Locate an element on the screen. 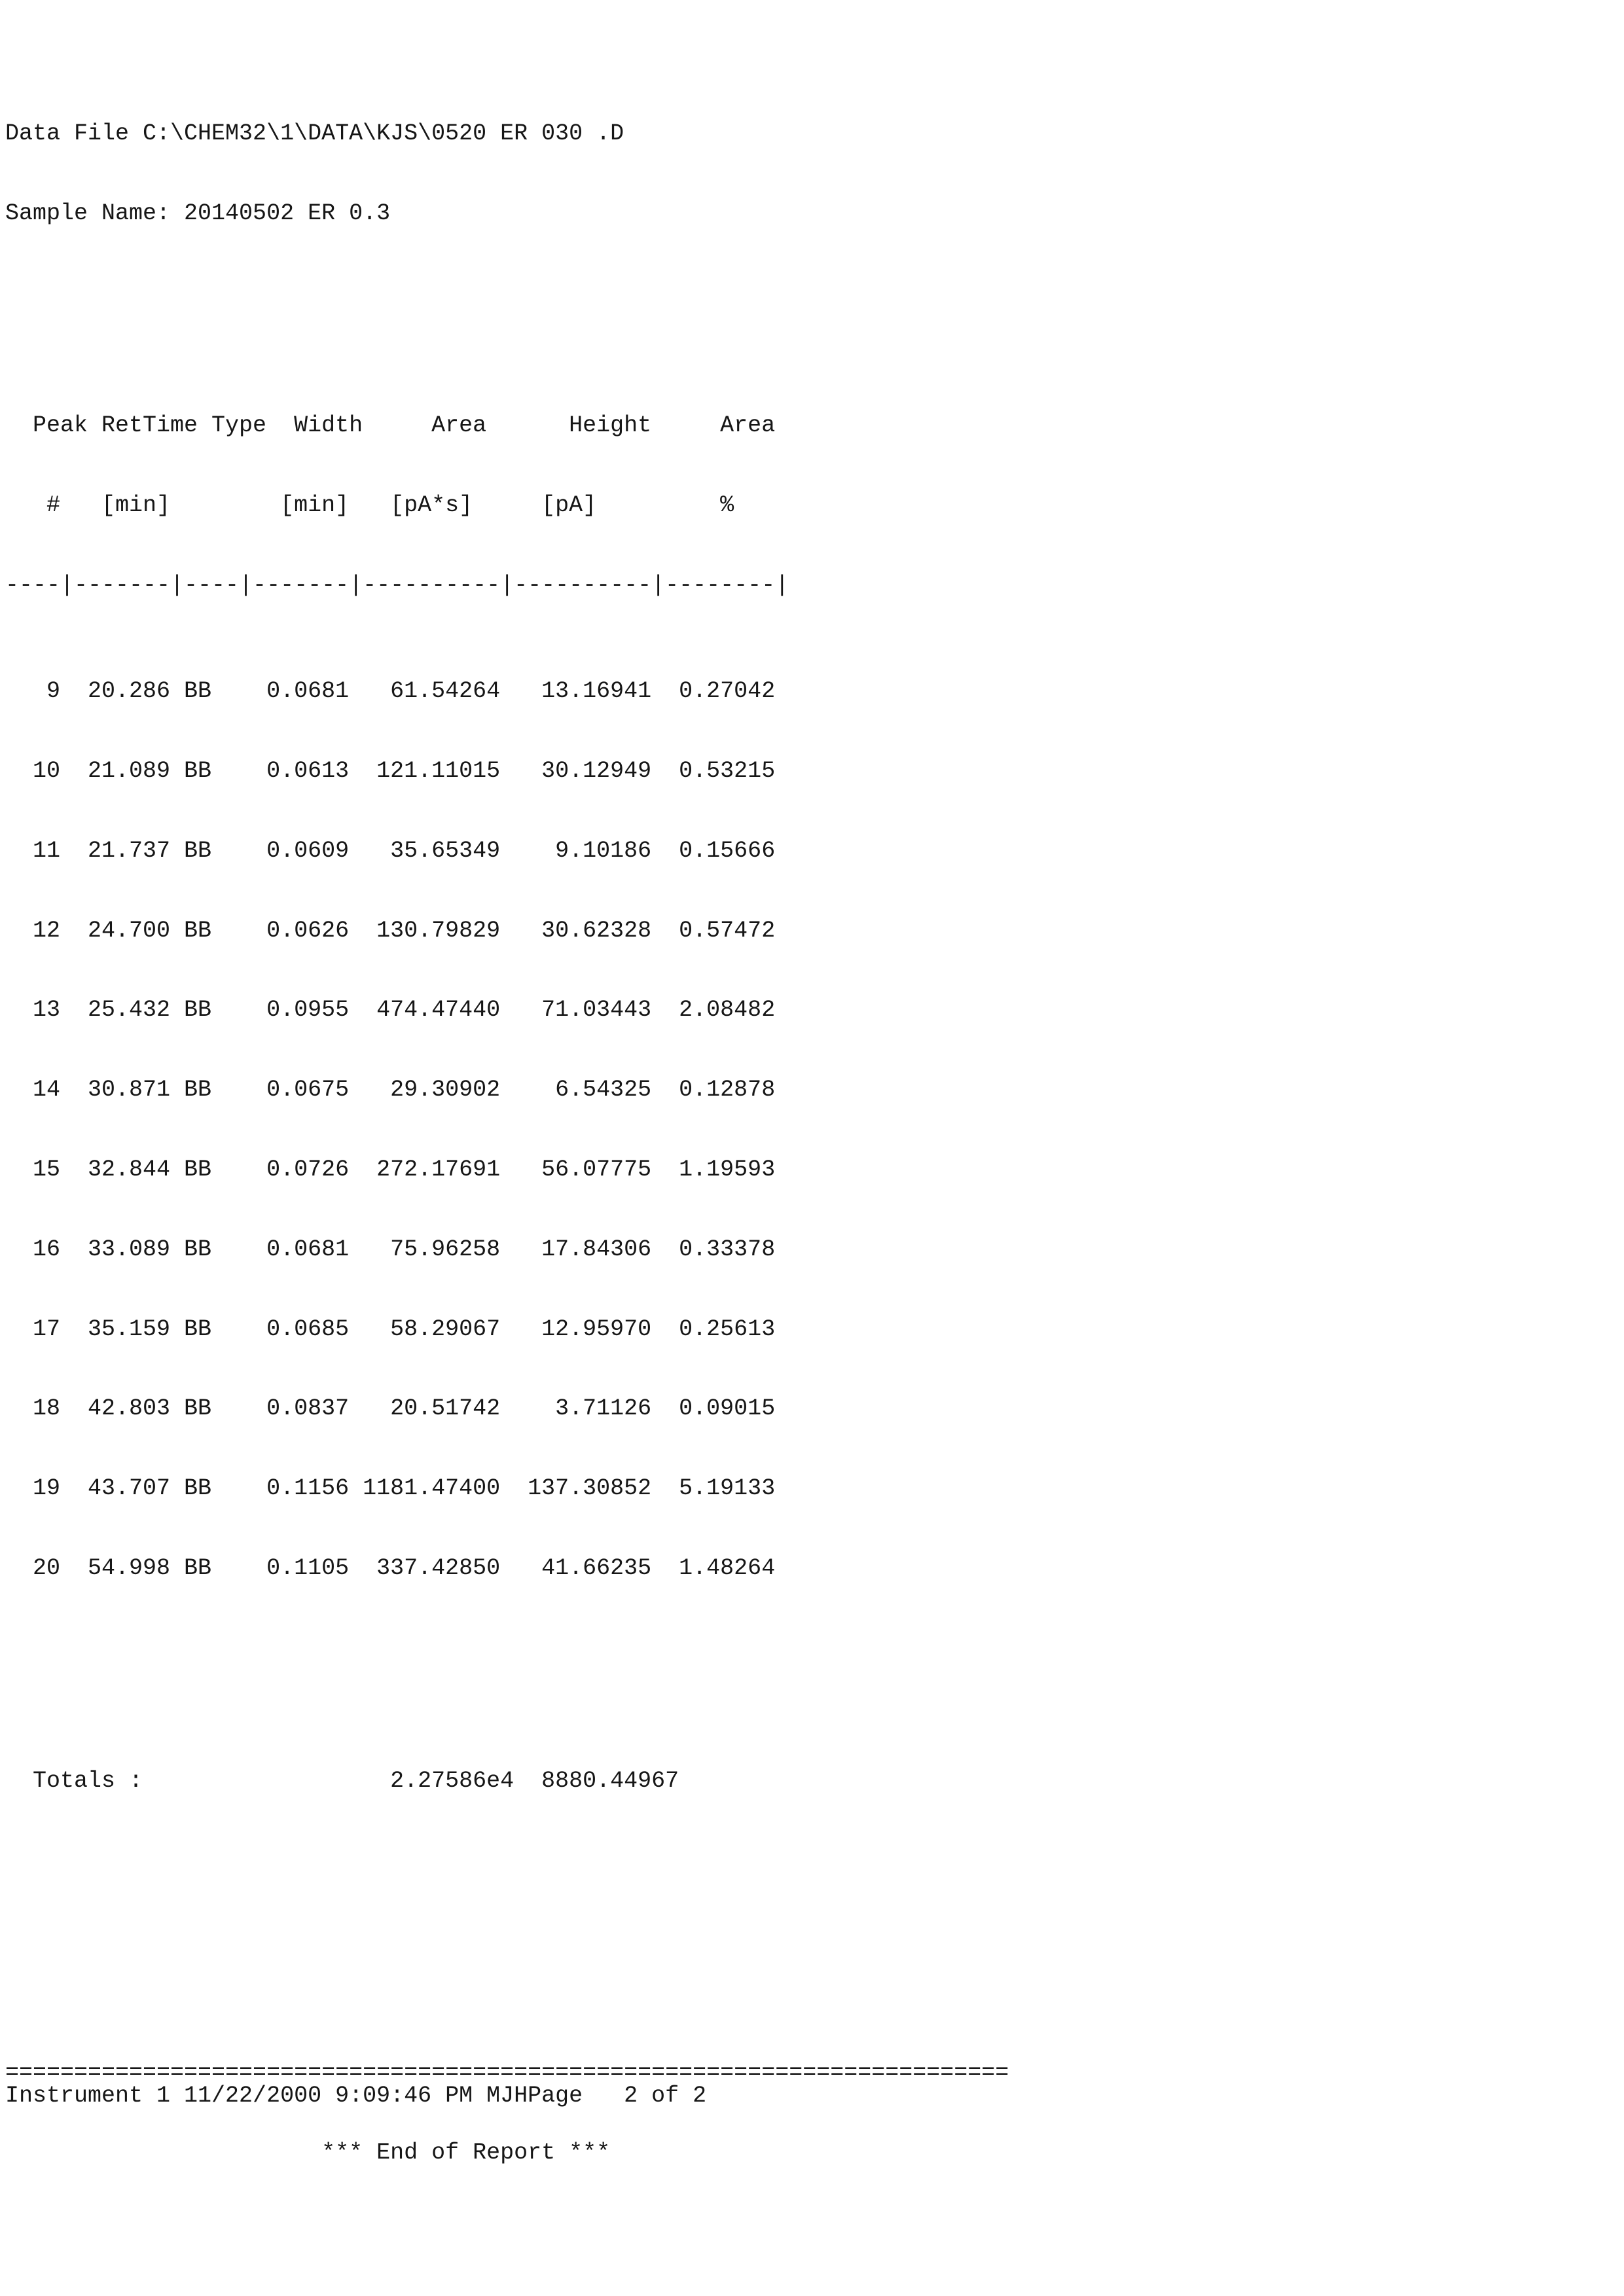  totals-row: Totals : 2.27586e4 8880.44967 is located at coordinates (342, 1781).